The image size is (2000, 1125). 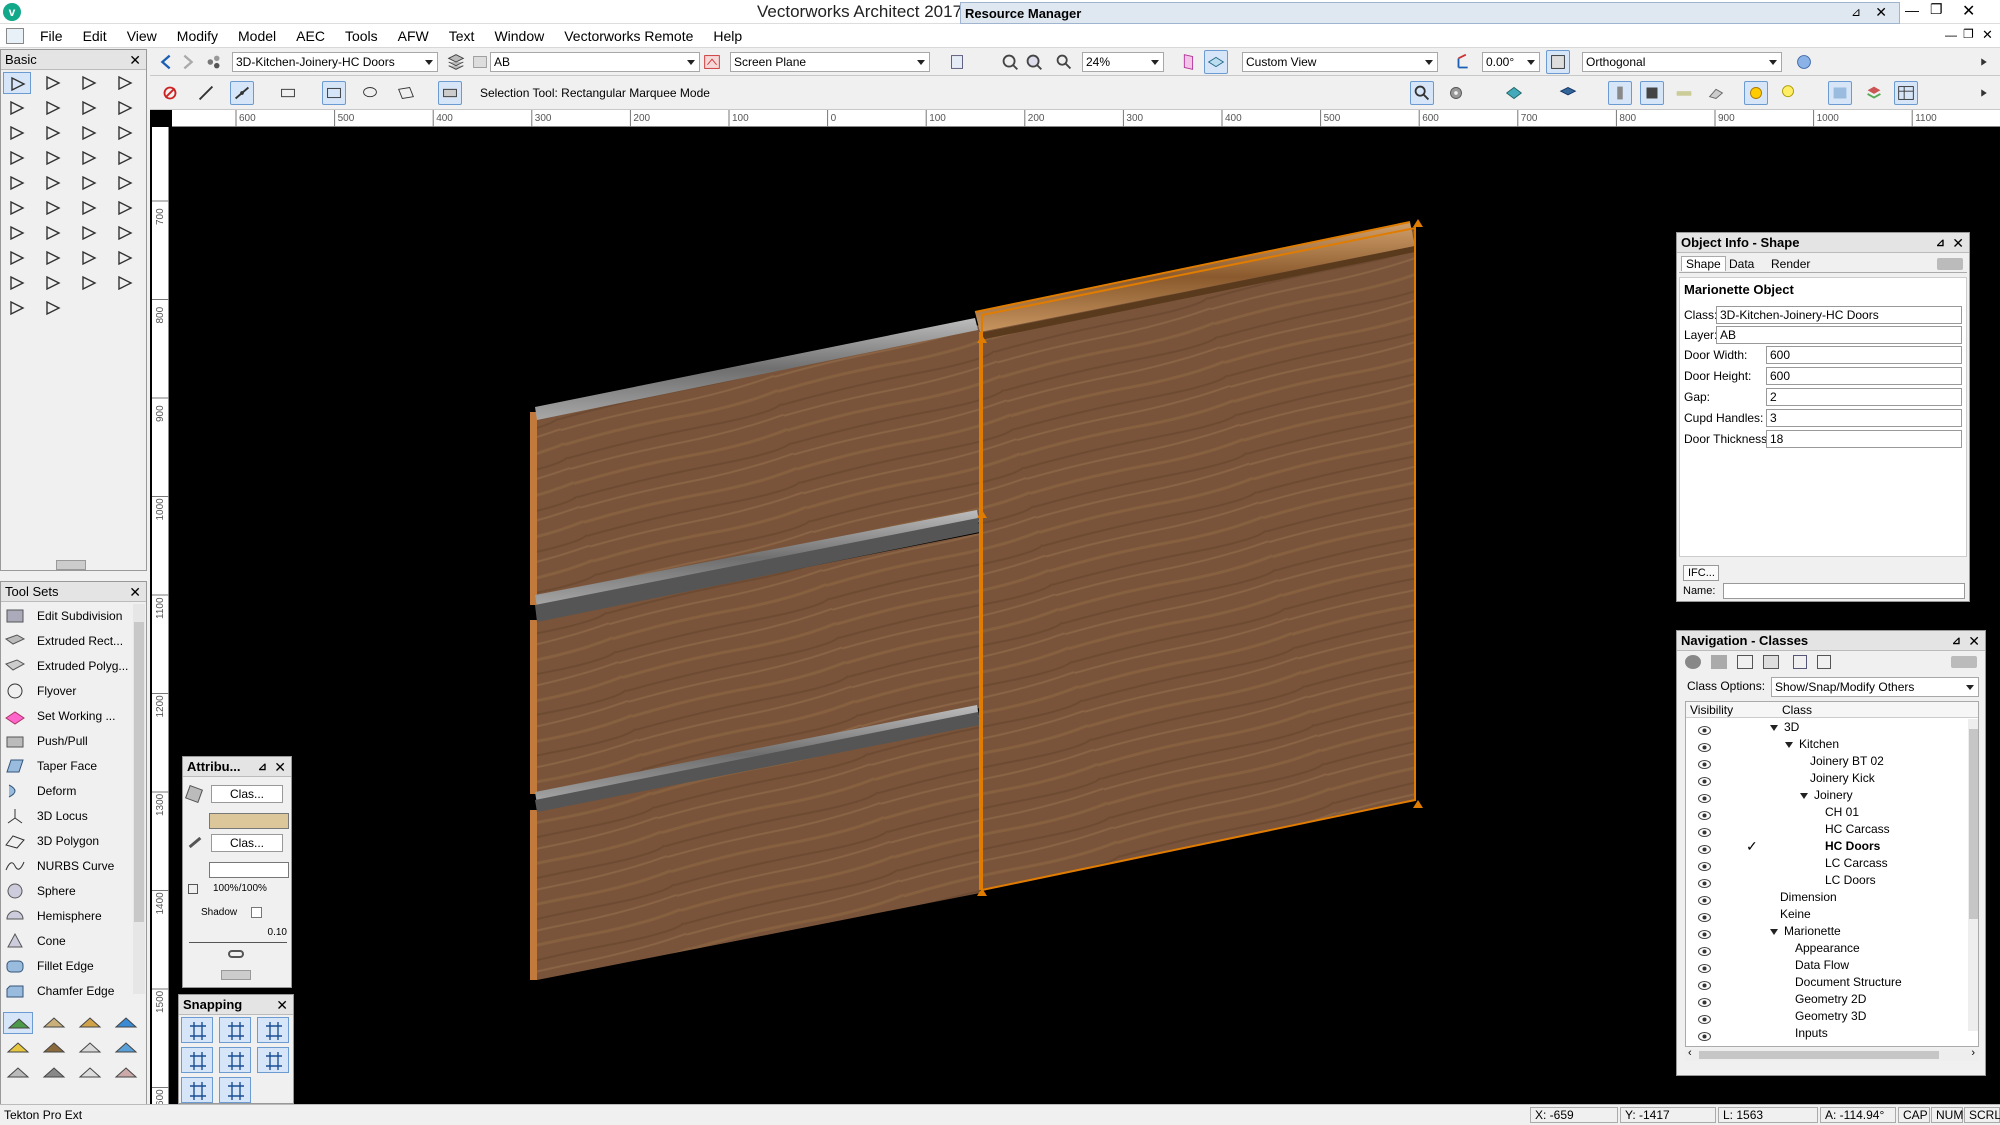 I want to click on class-row: HC Doors, so click(x=1852, y=846).